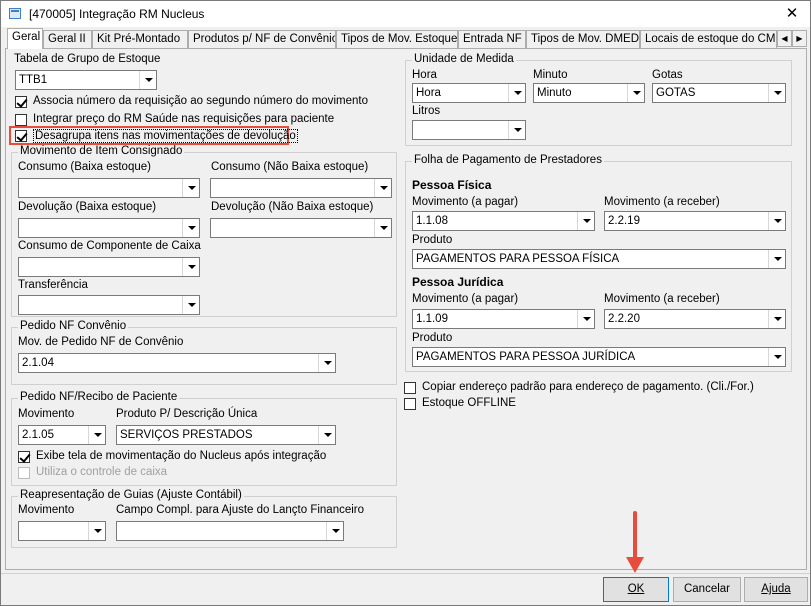  Describe the element at coordinates (62, 531) in the screenshot. I see `reapres-movimento-select` at that location.